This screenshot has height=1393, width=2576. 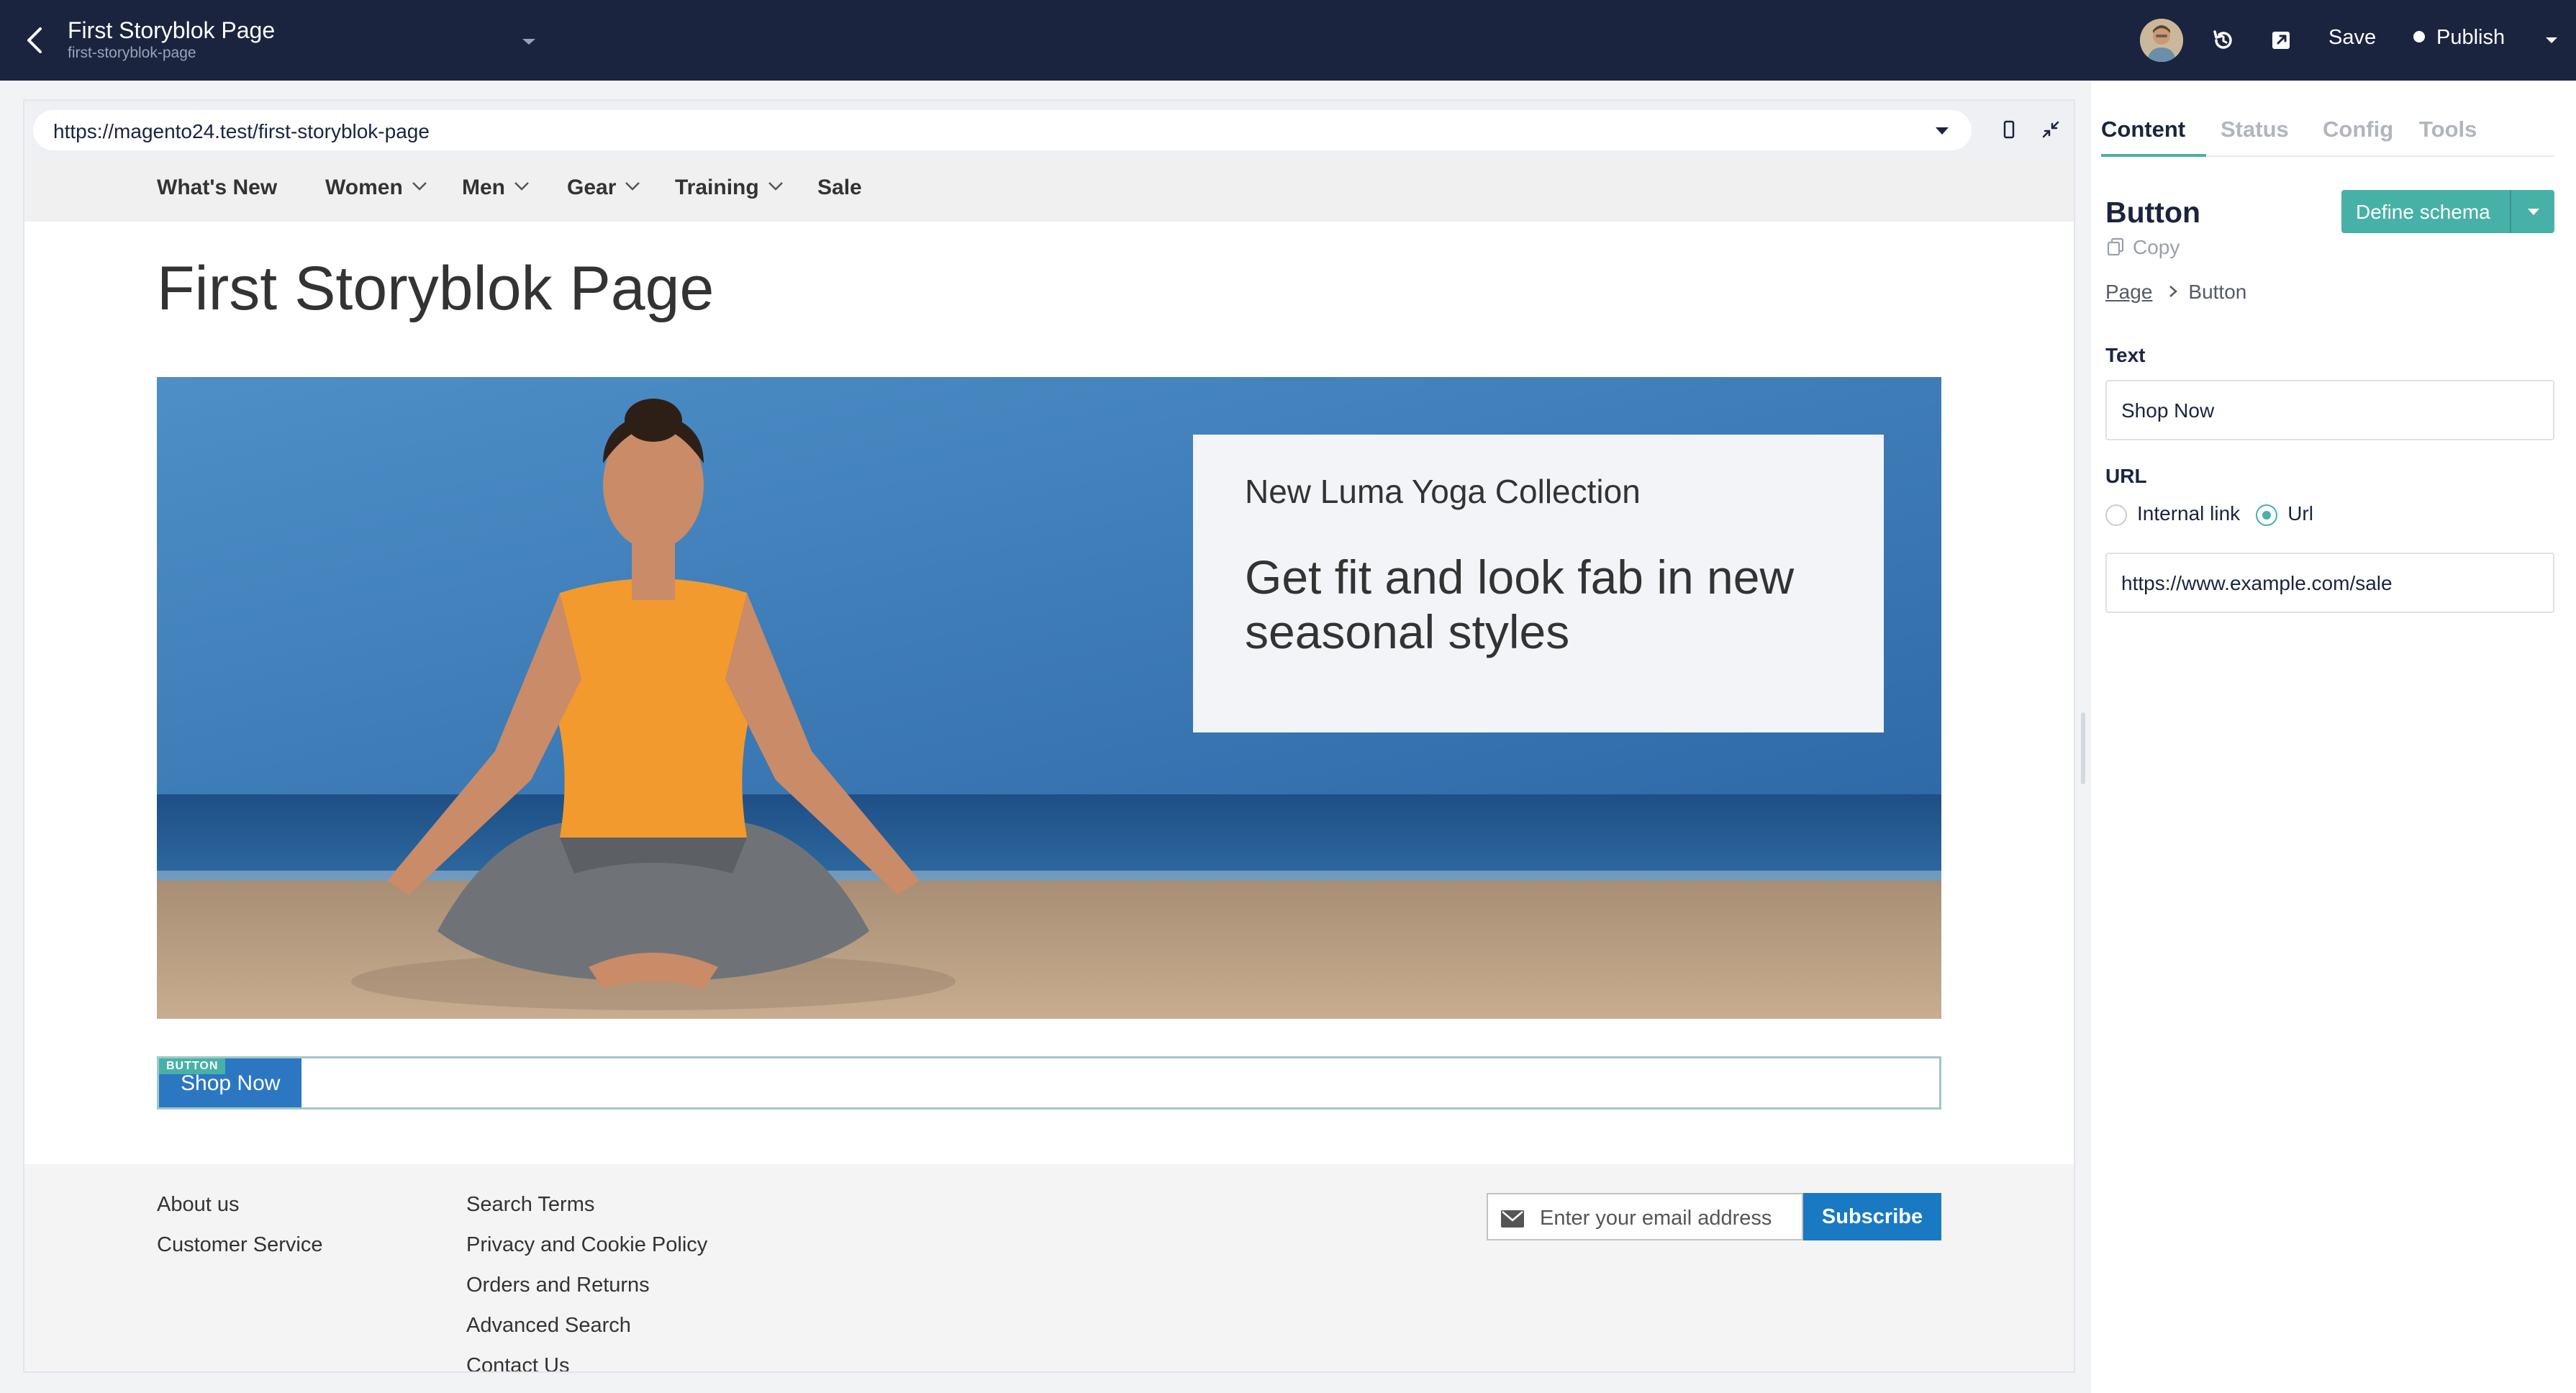 What do you see at coordinates (198, 1205) in the screenshot?
I see `footer-link-about-us: About us` at bounding box center [198, 1205].